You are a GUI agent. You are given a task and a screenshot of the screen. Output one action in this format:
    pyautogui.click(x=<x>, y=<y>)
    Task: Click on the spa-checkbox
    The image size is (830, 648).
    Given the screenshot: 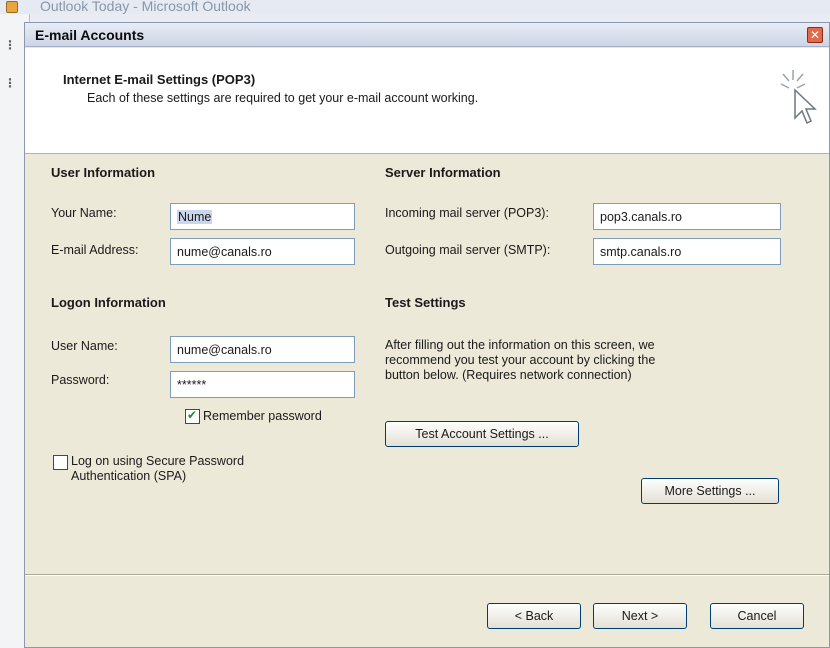 What is the action you would take?
    pyautogui.click(x=60, y=462)
    